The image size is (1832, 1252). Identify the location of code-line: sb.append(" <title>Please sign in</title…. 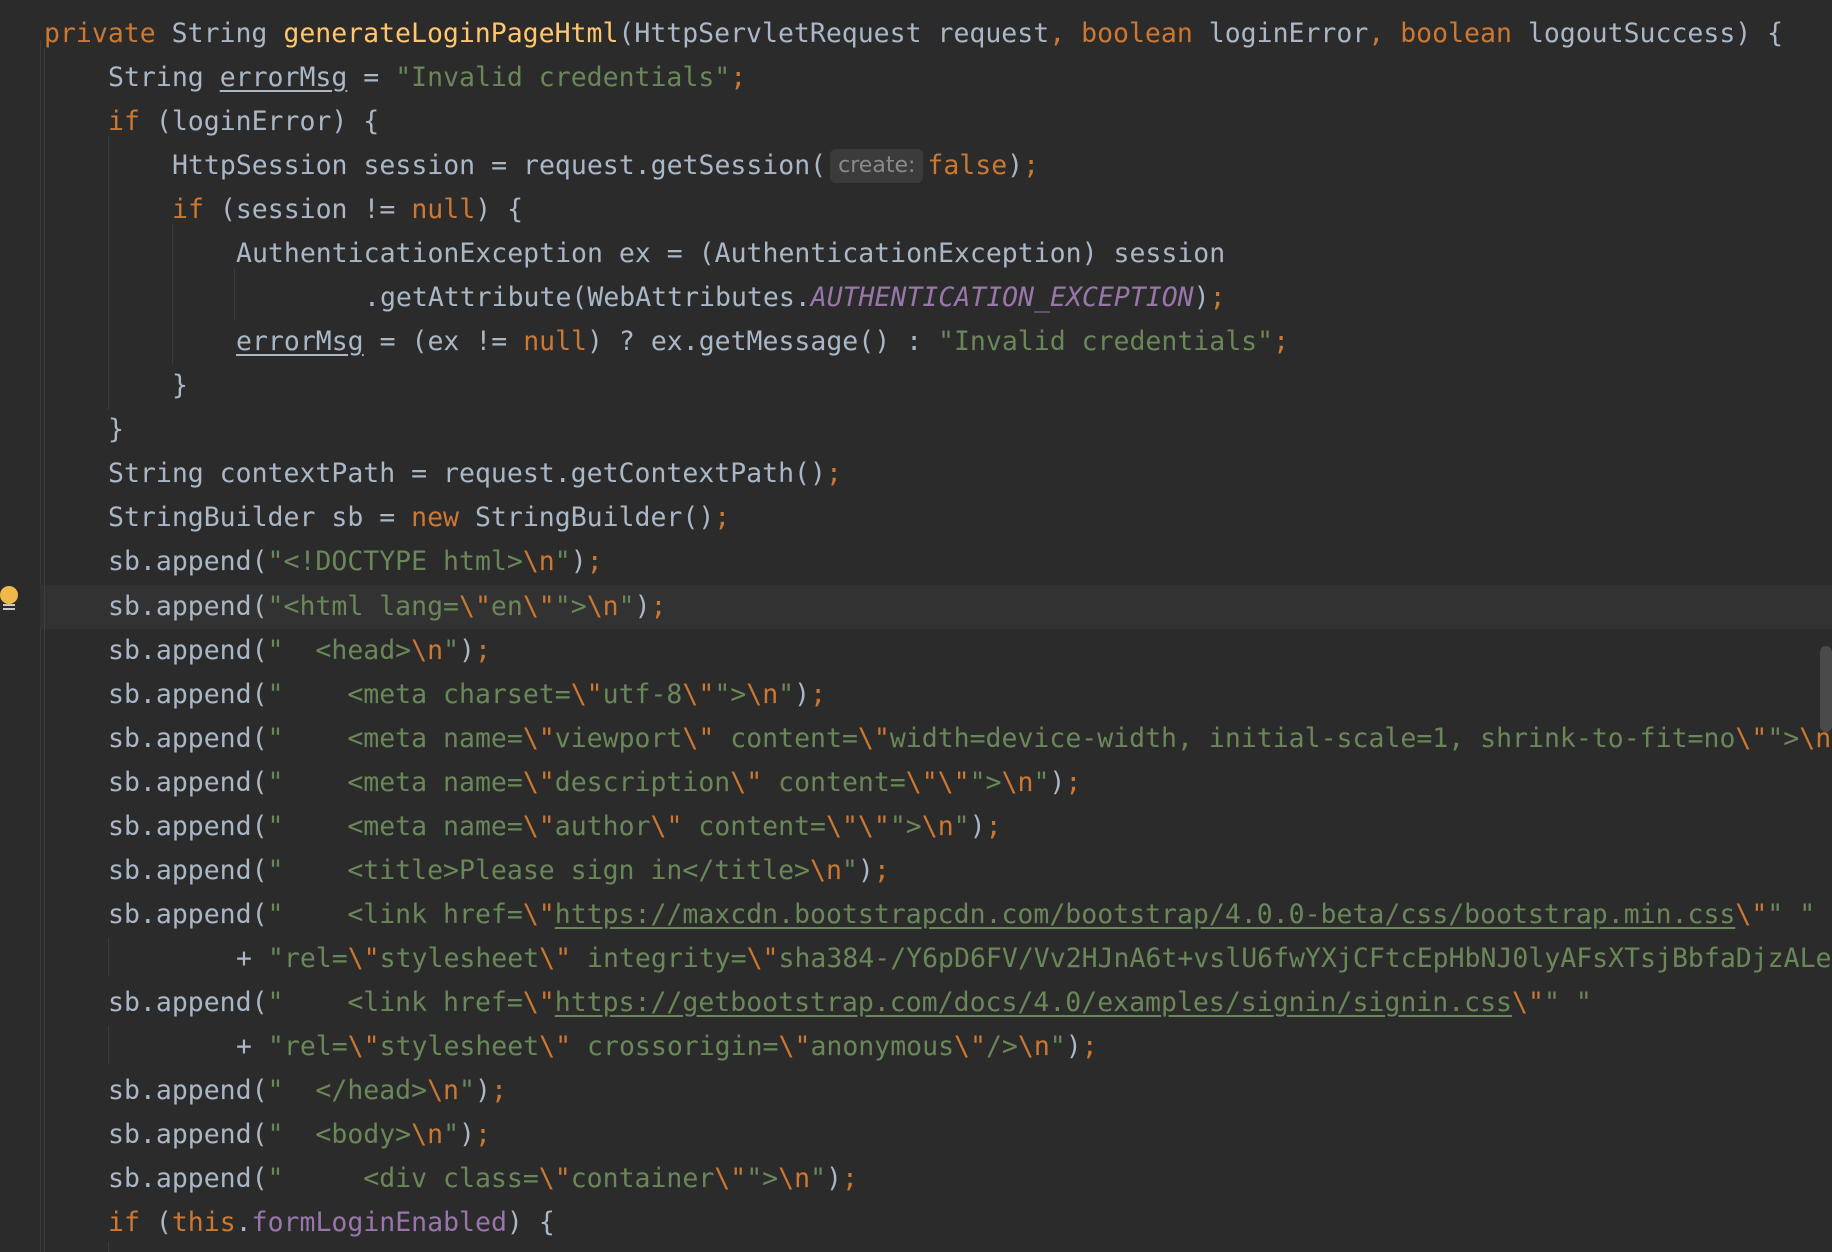
(499, 871).